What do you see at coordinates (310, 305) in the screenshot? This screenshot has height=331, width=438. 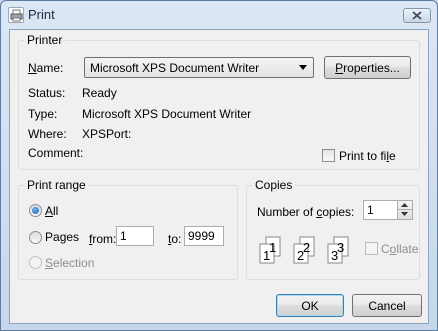 I see `ok-button: OK` at bounding box center [310, 305].